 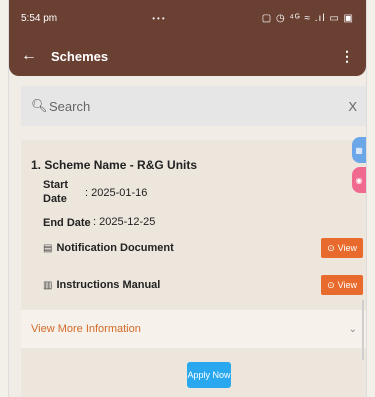 What do you see at coordinates (108, 285) in the screenshot?
I see `instructions-manual-label: Instructions Manual` at bounding box center [108, 285].